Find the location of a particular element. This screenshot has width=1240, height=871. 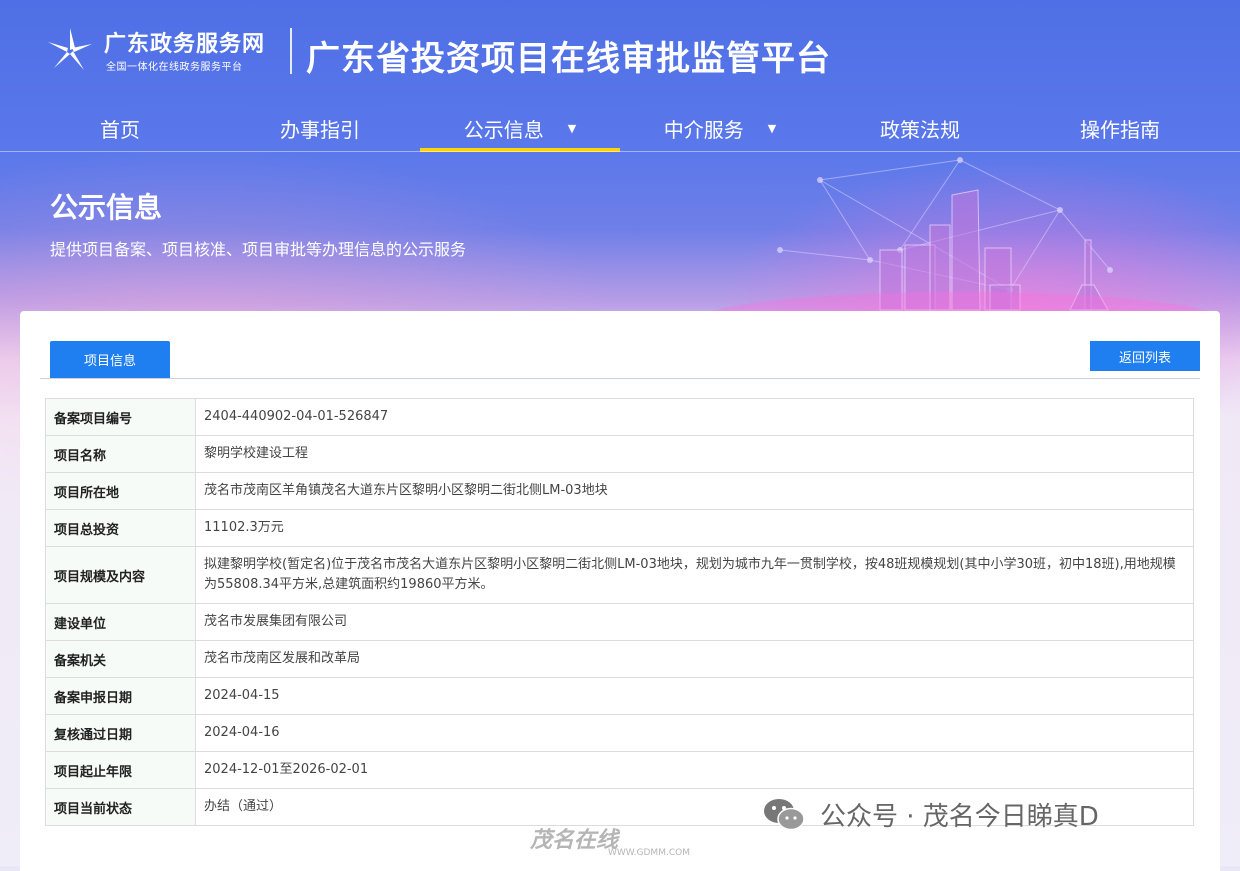

table-row: 项目所在地 茂名市茂南区羊角镇茂名大道东片区黎明小区黎明二街北侧LM-03地块 is located at coordinates (619, 491).